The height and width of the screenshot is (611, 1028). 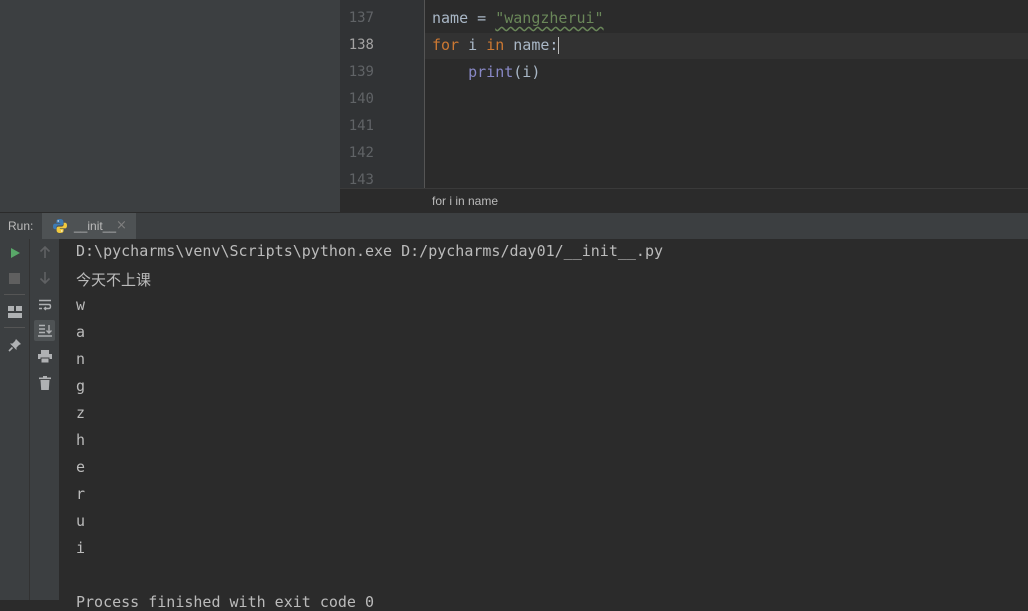 What do you see at coordinates (44, 278) in the screenshot?
I see `down-arrow-icon` at bounding box center [44, 278].